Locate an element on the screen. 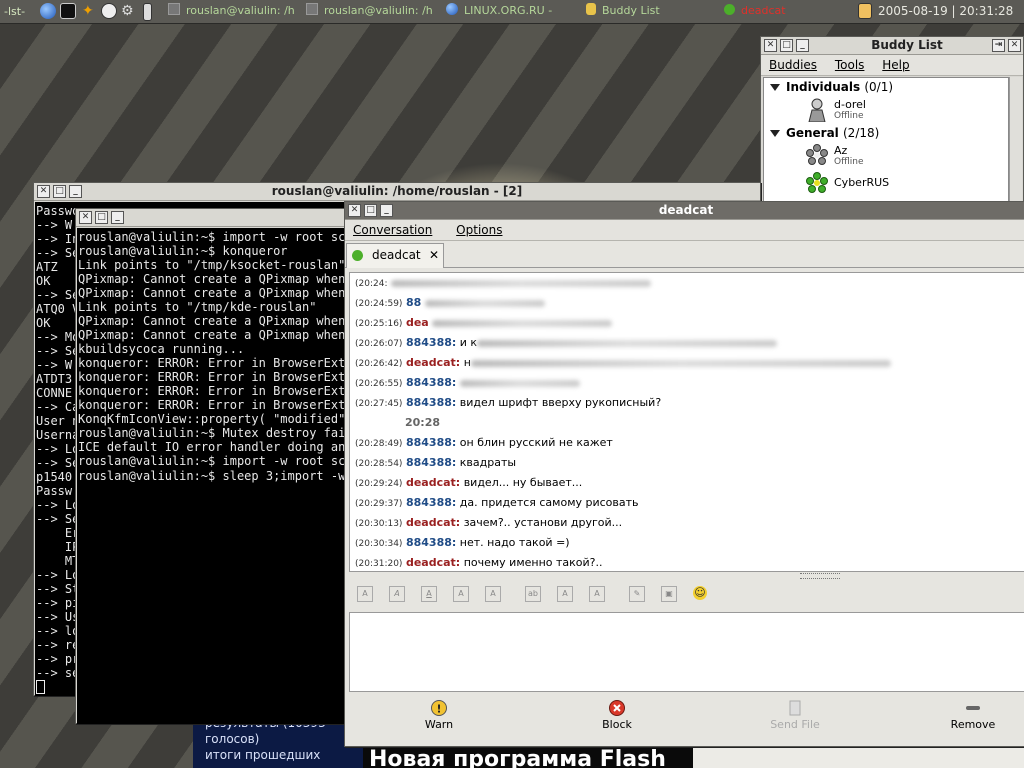  italic-icon: A is located at coordinates (397, 594).